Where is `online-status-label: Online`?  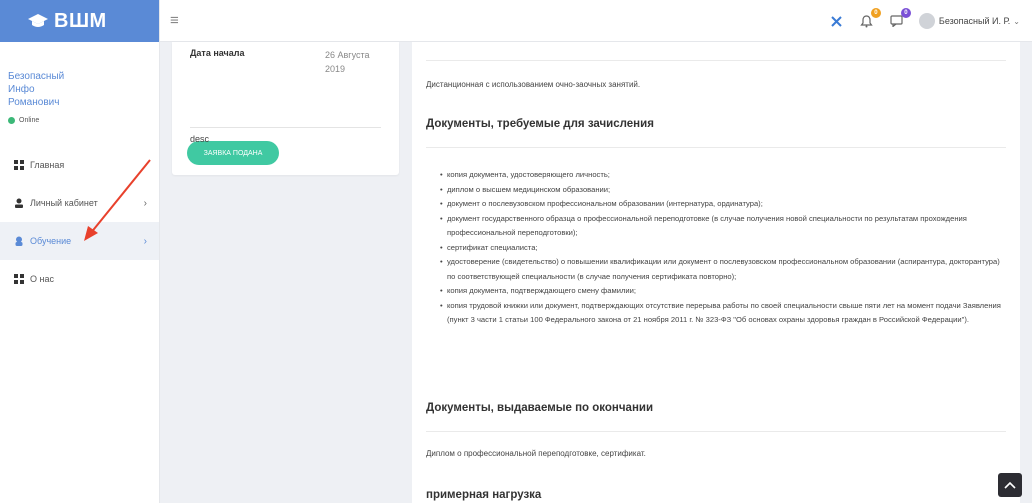 online-status-label: Online is located at coordinates (29, 120).